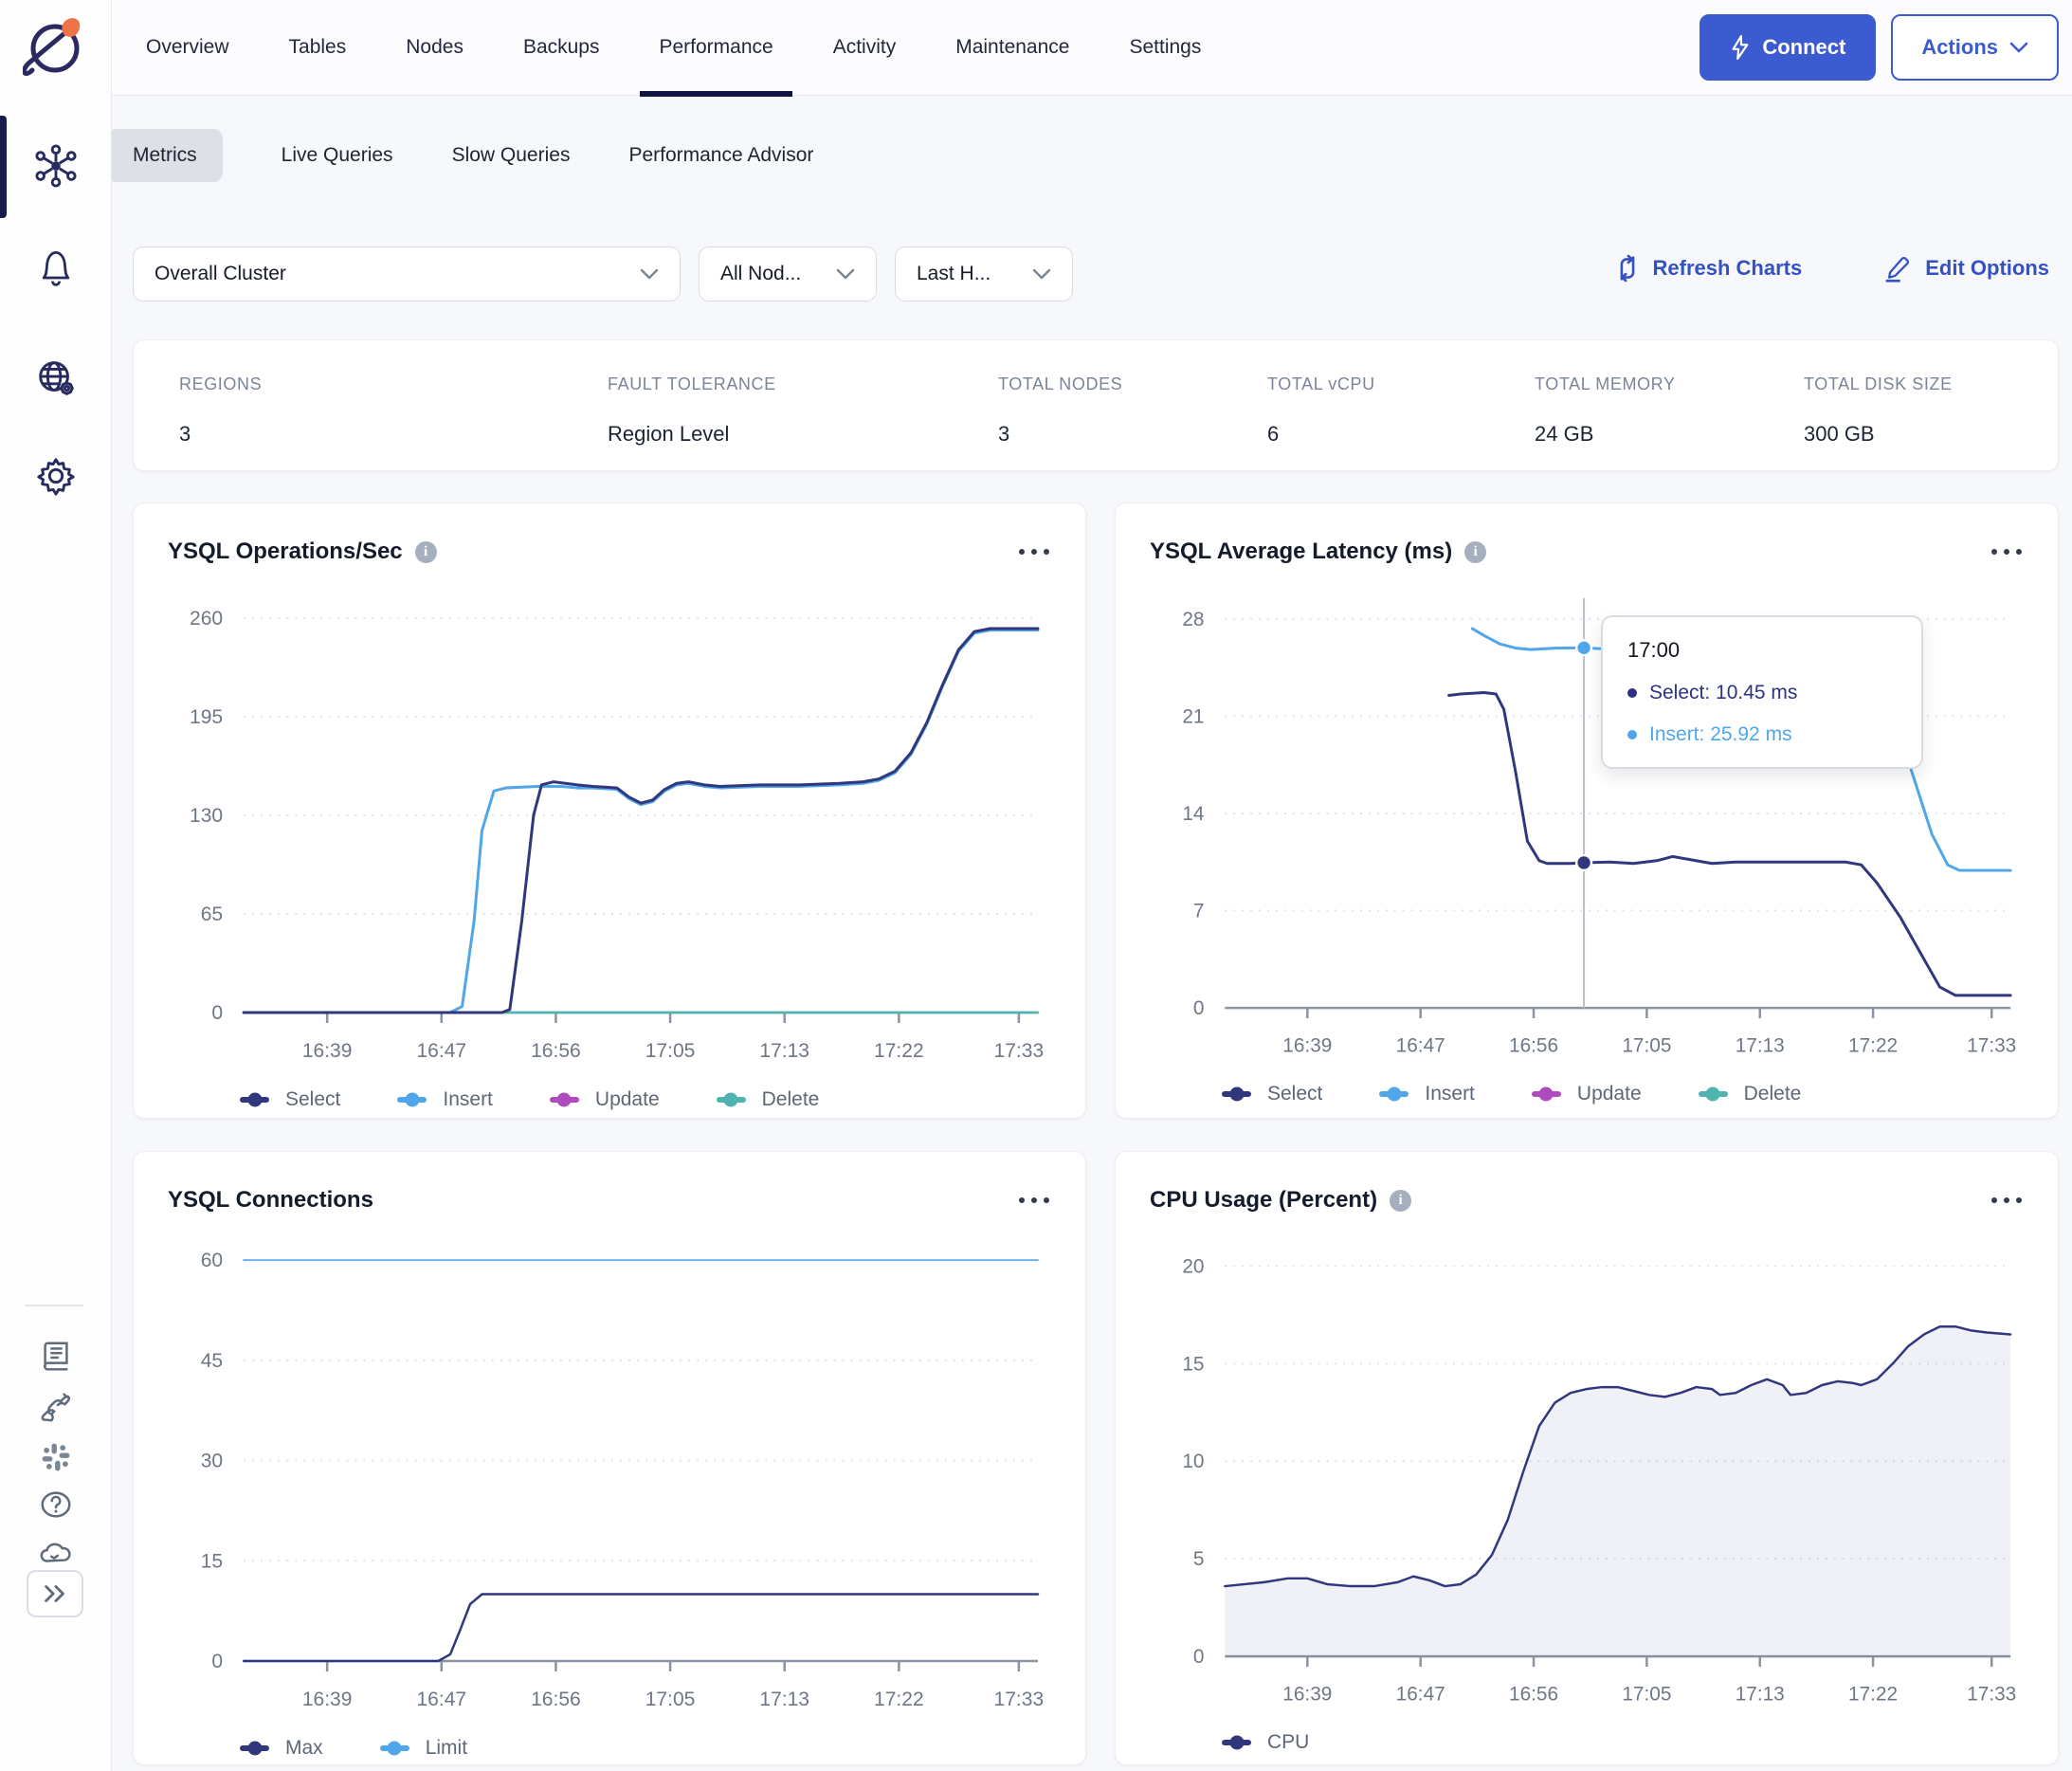 This screenshot has width=2072, height=1771. What do you see at coordinates (865, 48) in the screenshot?
I see `tab-activity: Activity` at bounding box center [865, 48].